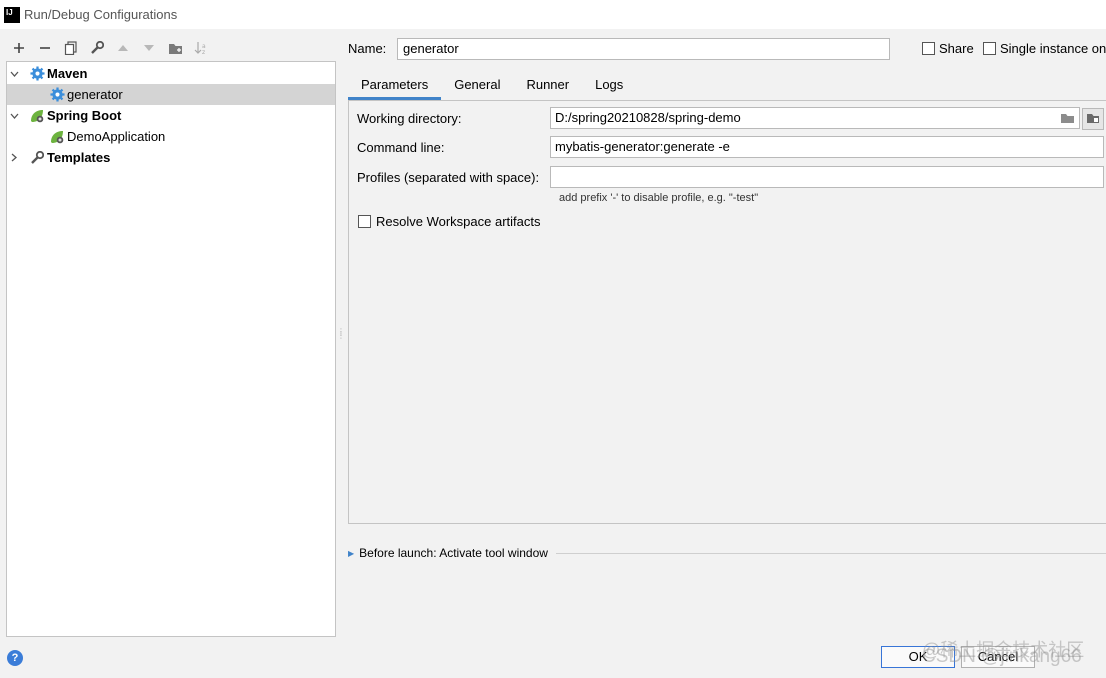  I want to click on remove-icon, so click(45, 48).